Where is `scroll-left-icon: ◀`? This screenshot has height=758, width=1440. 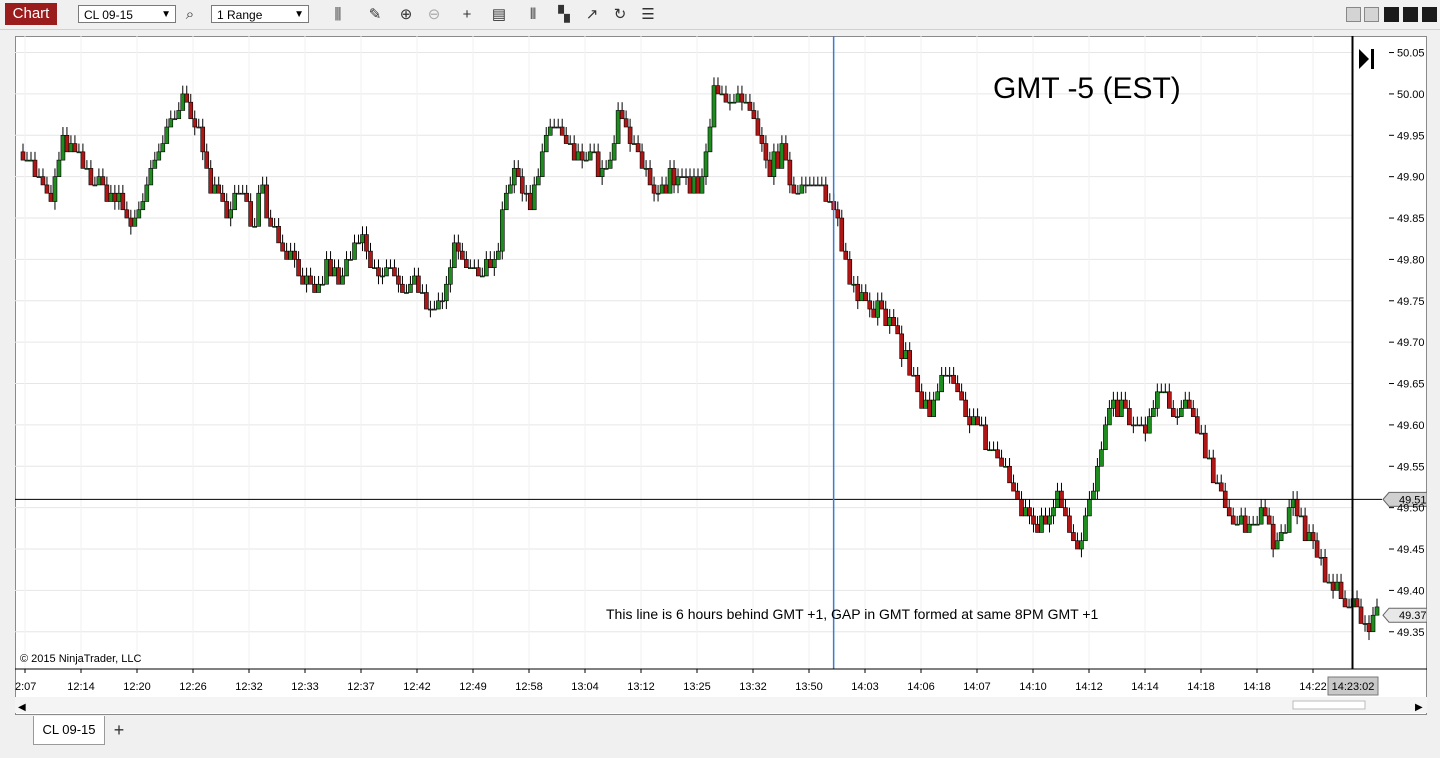
scroll-left-icon: ◀ is located at coordinates (22, 707).